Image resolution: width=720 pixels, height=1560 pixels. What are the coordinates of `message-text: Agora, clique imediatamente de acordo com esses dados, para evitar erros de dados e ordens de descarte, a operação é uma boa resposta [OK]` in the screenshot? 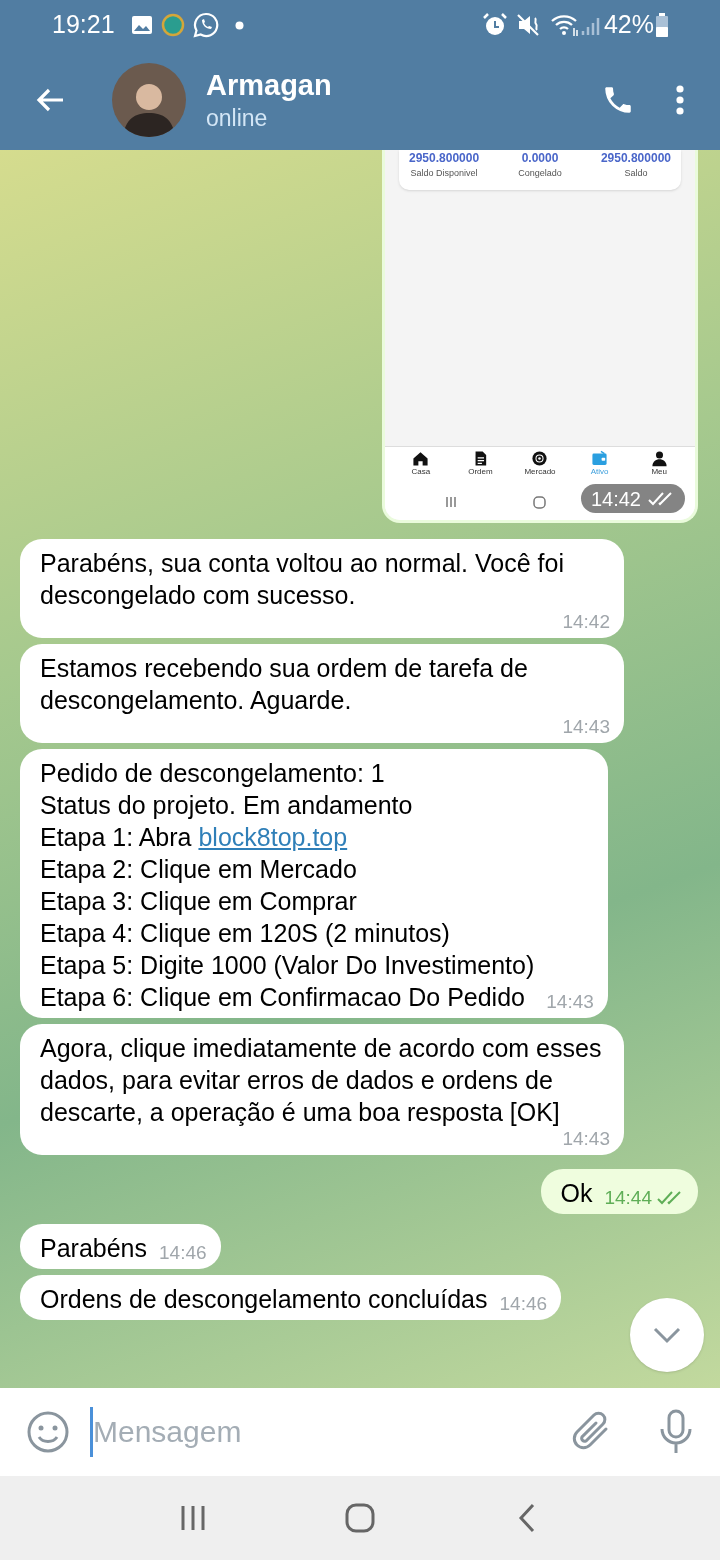 It's located at (321, 1080).